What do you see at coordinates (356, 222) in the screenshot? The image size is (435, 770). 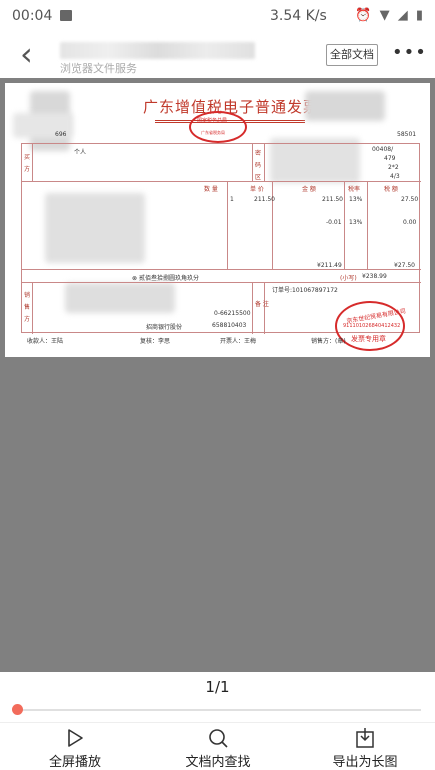 I see `row2-tax-rate: 13%` at bounding box center [356, 222].